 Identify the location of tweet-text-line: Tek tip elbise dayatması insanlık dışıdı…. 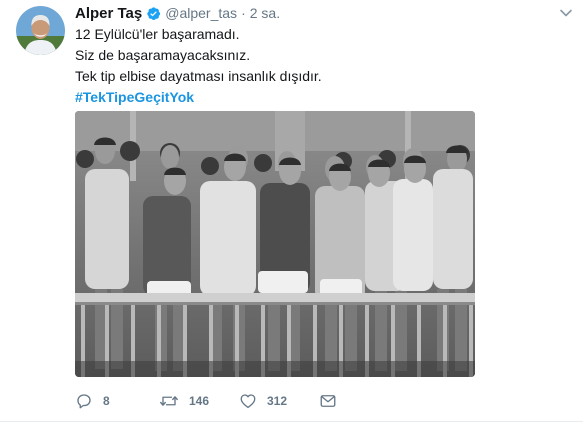
(198, 76).